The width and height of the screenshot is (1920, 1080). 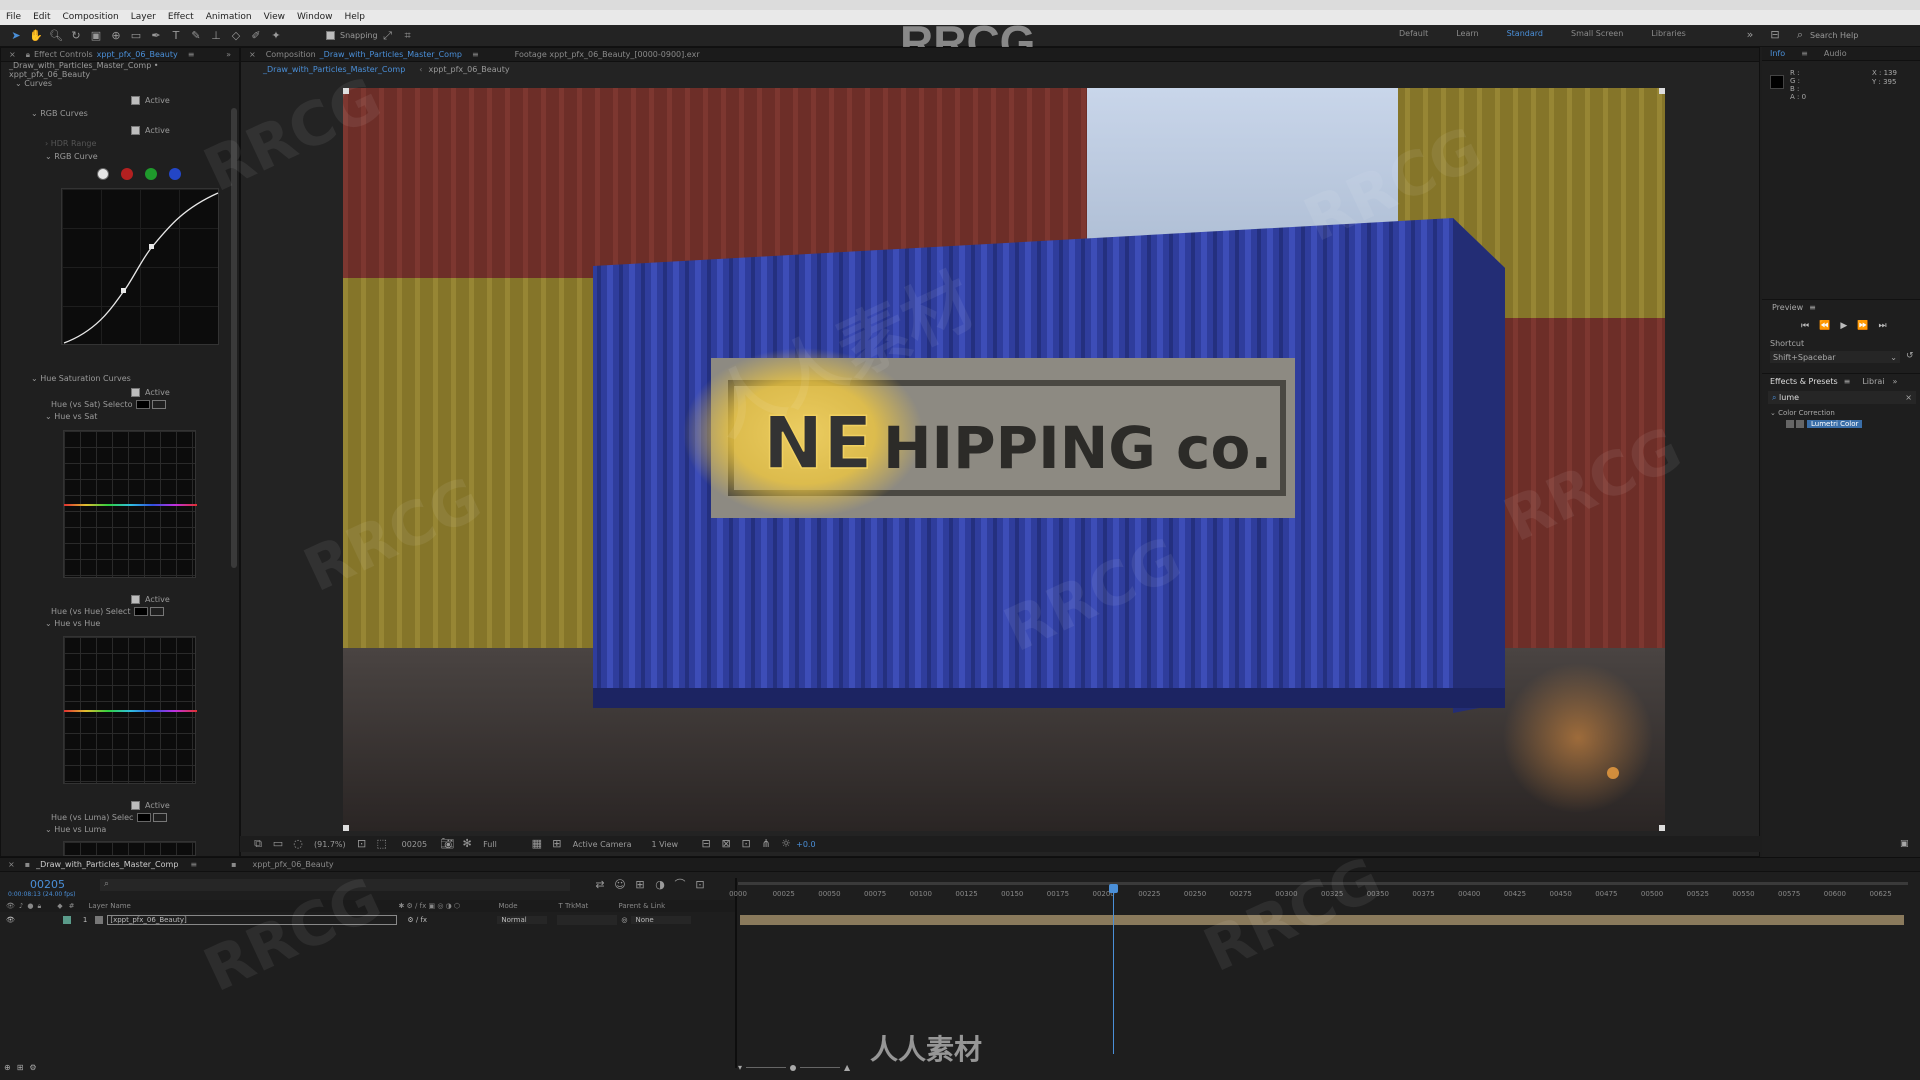 What do you see at coordinates (234, 338) in the screenshot?
I see `effects-scrollbar` at bounding box center [234, 338].